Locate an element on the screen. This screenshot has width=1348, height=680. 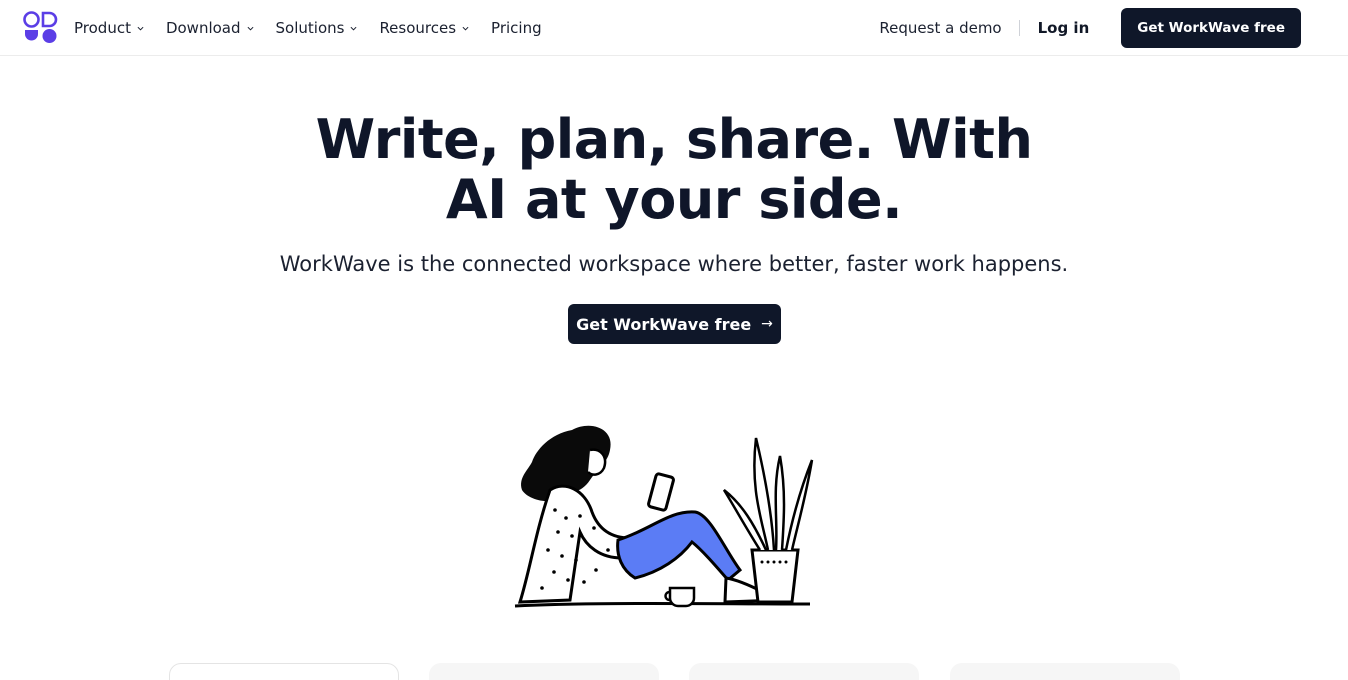
nav-item-label: Pricing is located at coordinates (516, 28).